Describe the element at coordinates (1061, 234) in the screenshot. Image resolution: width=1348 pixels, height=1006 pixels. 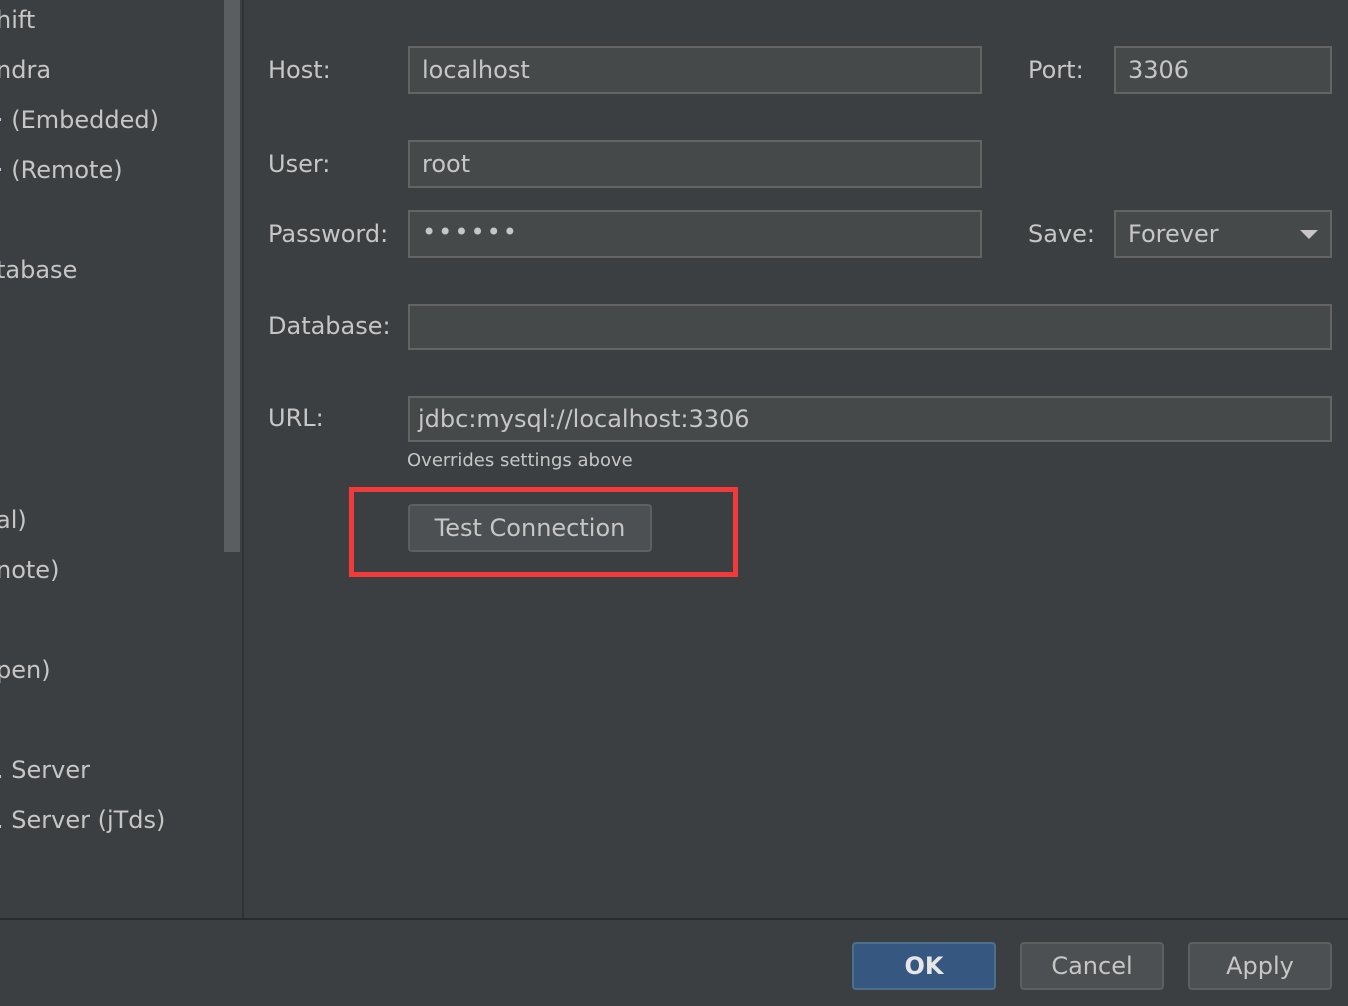
I see `save-label: Save:` at that location.